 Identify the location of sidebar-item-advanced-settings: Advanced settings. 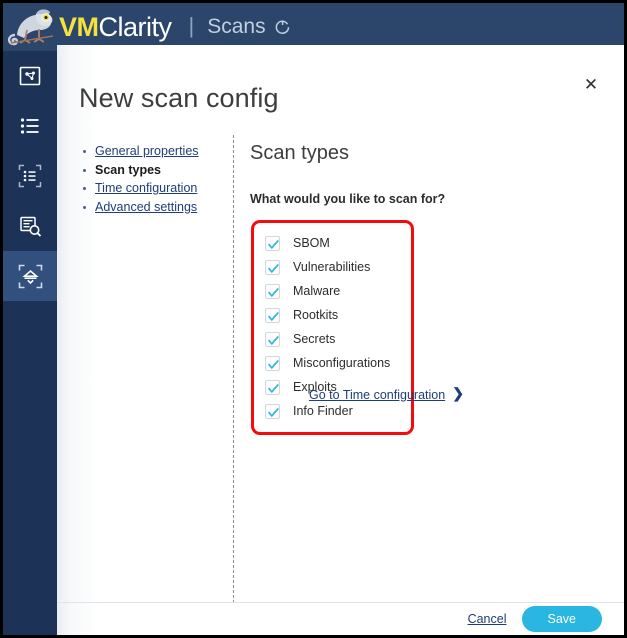
(159, 207).